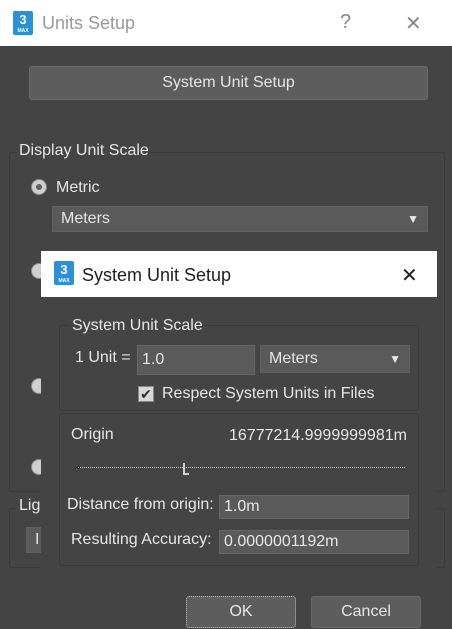 The height and width of the screenshot is (629, 452). What do you see at coordinates (137, 326) in the screenshot?
I see `system-unit-scale-title: System Unit Scale` at bounding box center [137, 326].